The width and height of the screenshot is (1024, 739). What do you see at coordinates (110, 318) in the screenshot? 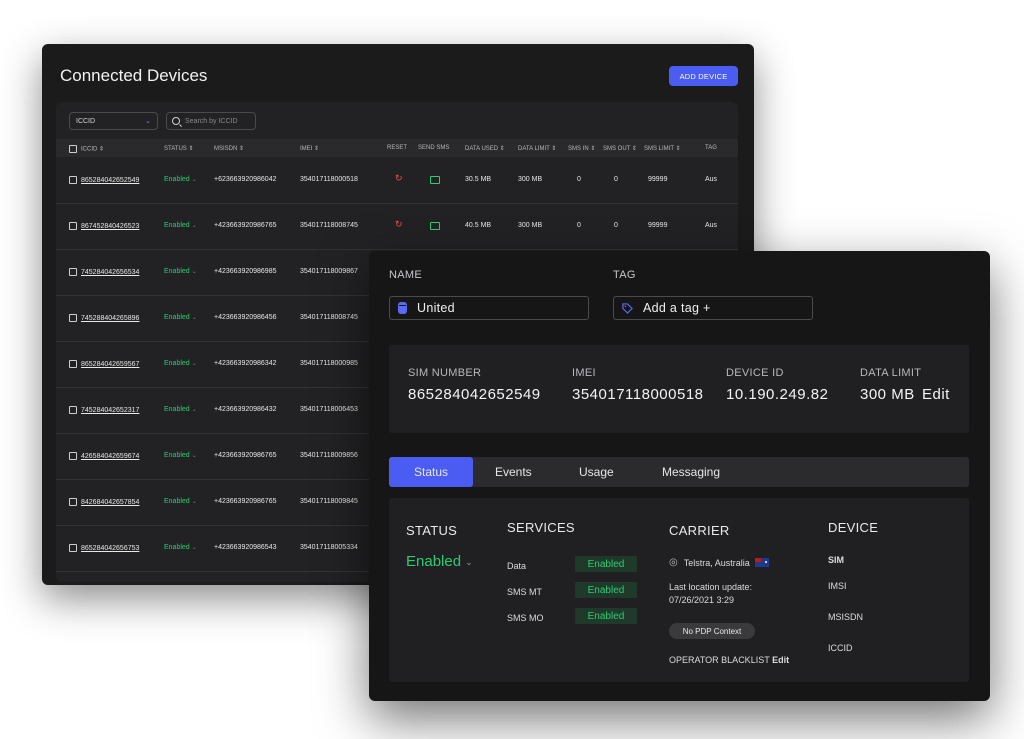
I see `iccid-link: 745288404265896` at bounding box center [110, 318].